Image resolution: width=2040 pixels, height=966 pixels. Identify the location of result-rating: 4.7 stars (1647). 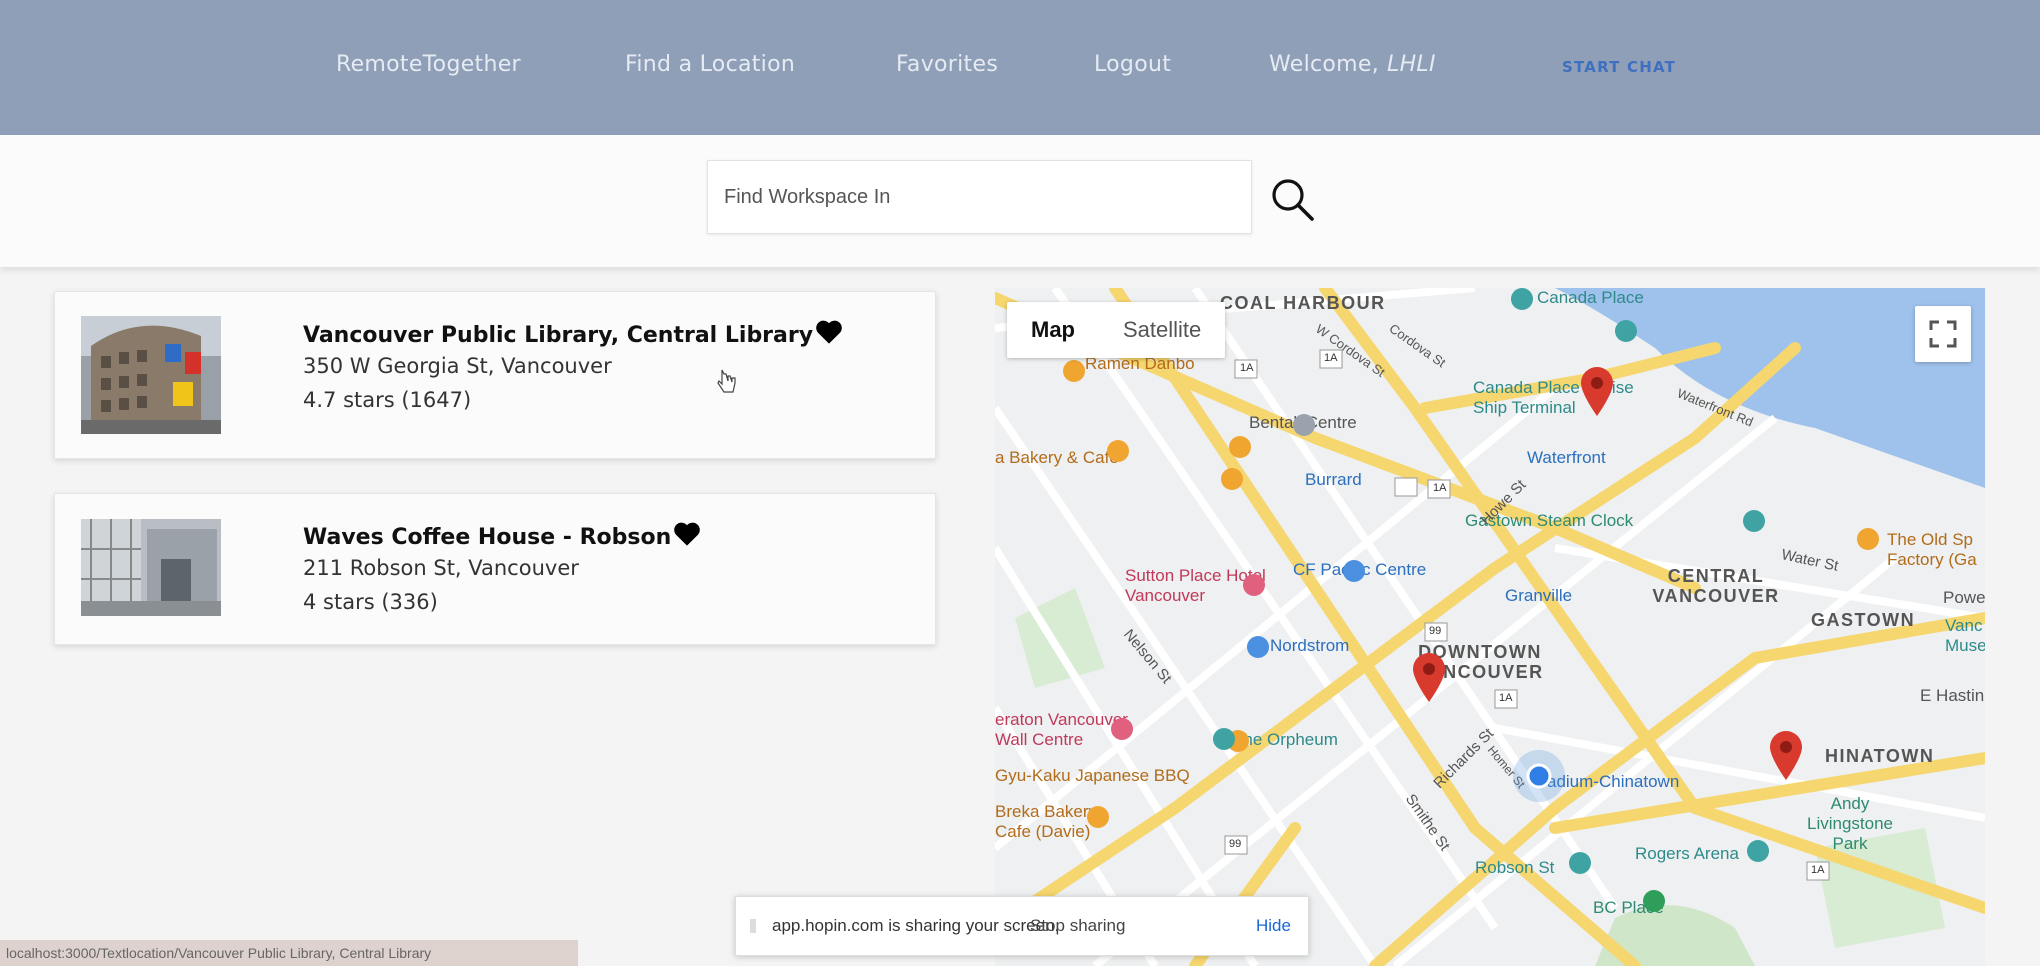
(387, 400).